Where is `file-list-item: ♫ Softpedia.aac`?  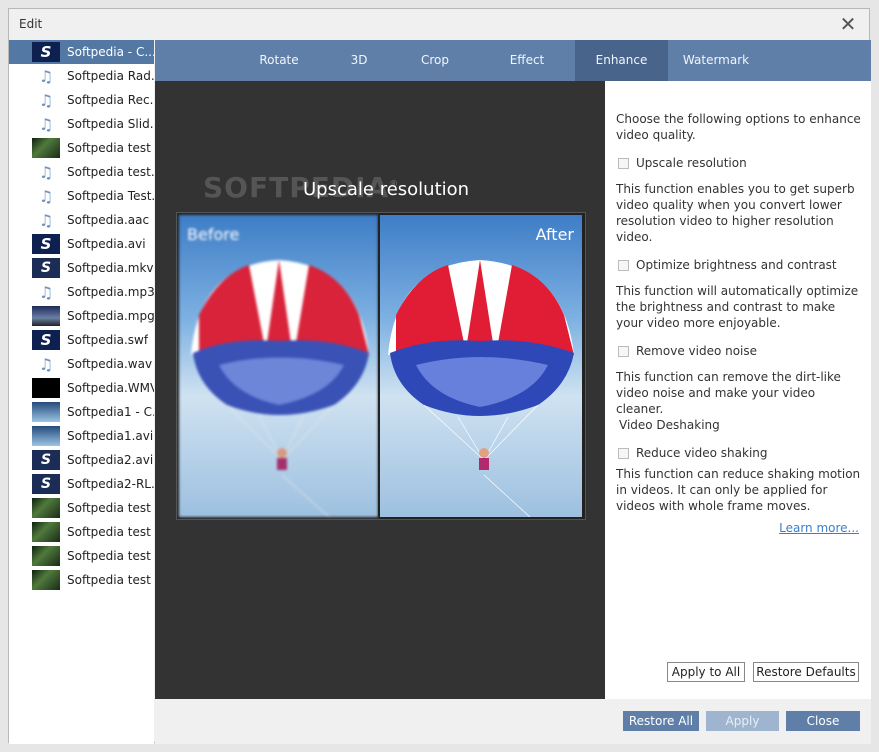 file-list-item: ♫ Softpedia.aac is located at coordinates (81, 220).